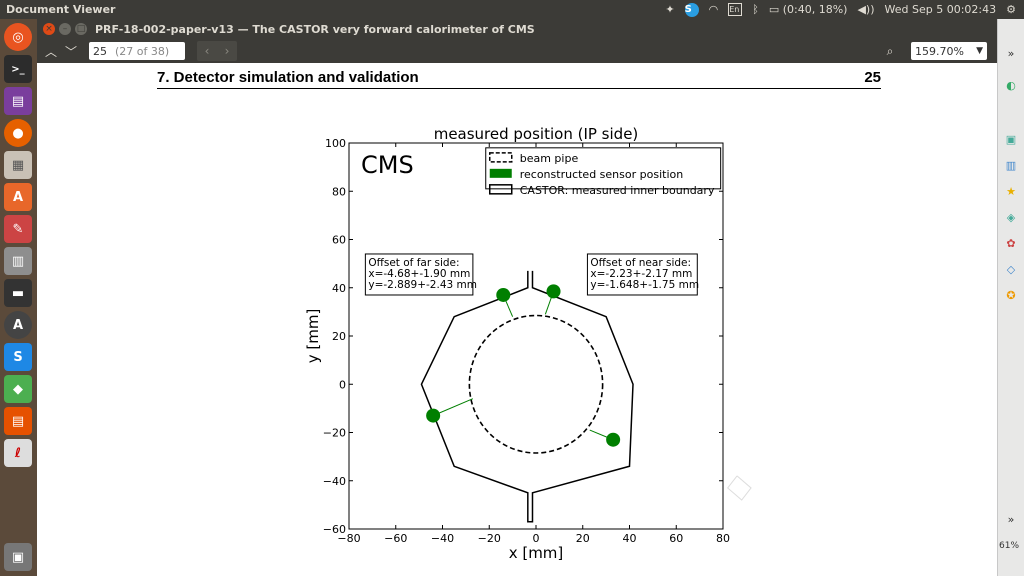 This screenshot has width=1024, height=576. What do you see at coordinates (18, 557) in the screenshot?
I see `trash-icon: ▣` at bounding box center [18, 557].